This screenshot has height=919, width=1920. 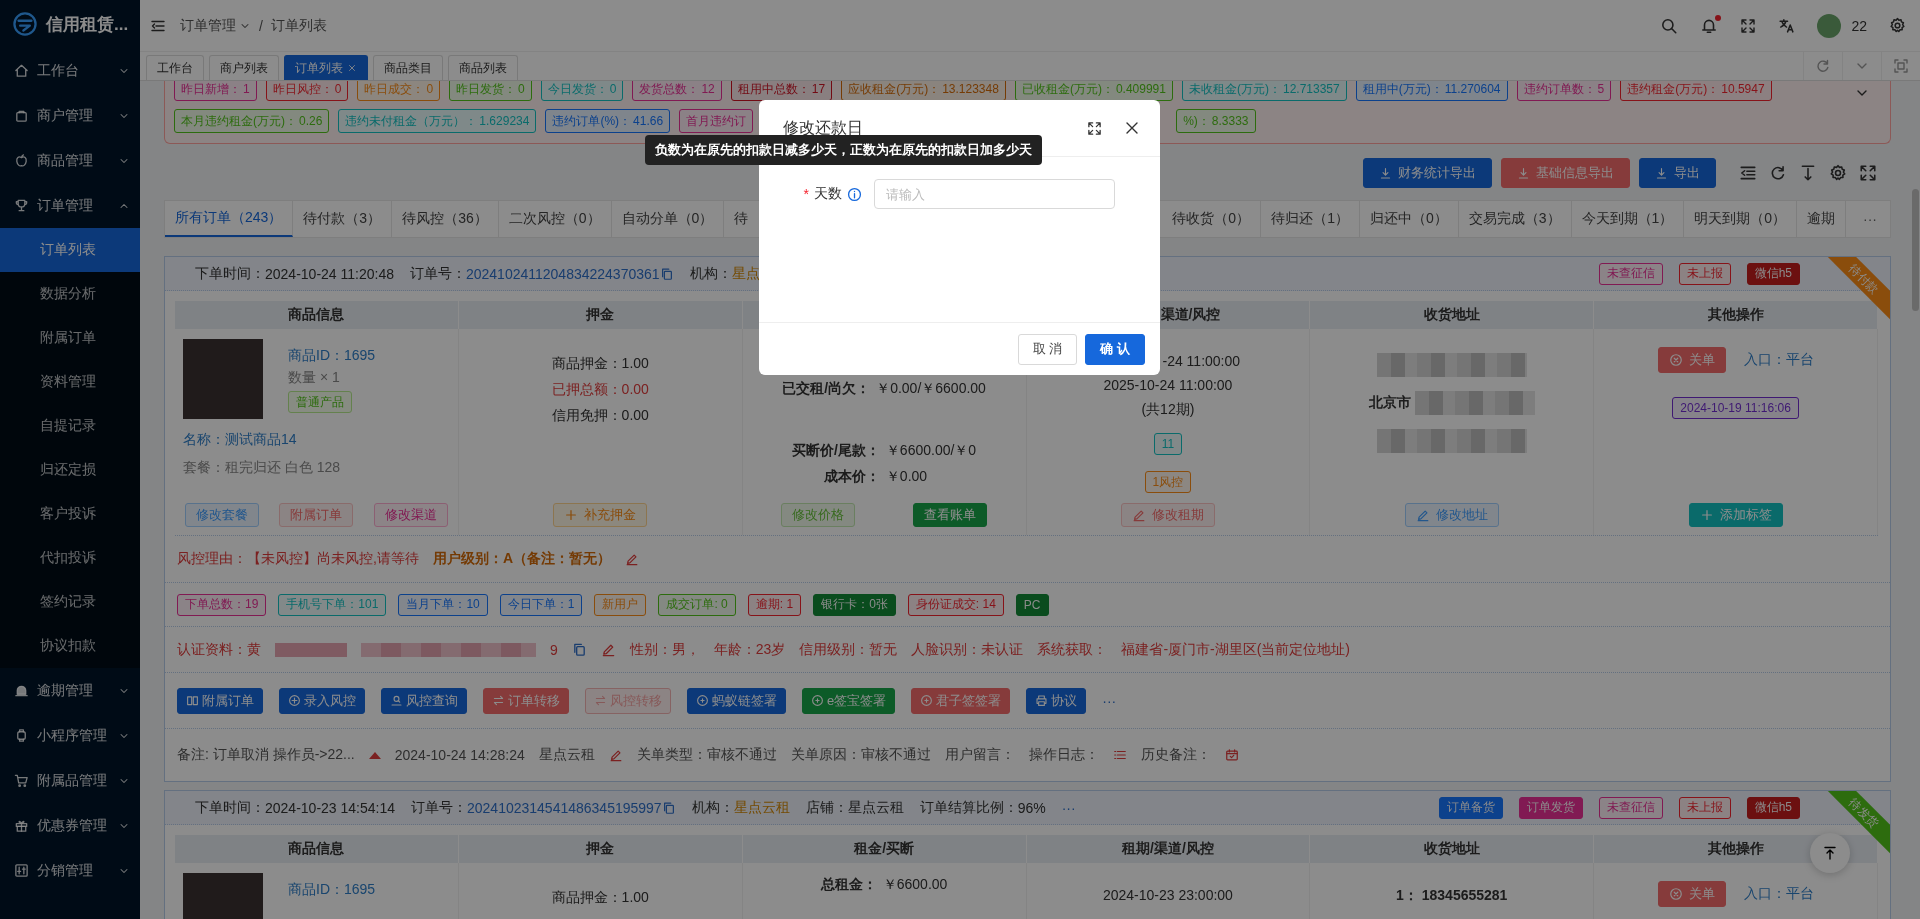 What do you see at coordinates (600, 363) in the screenshot?
I see `deposit-text: 商品押金：1.00` at bounding box center [600, 363].